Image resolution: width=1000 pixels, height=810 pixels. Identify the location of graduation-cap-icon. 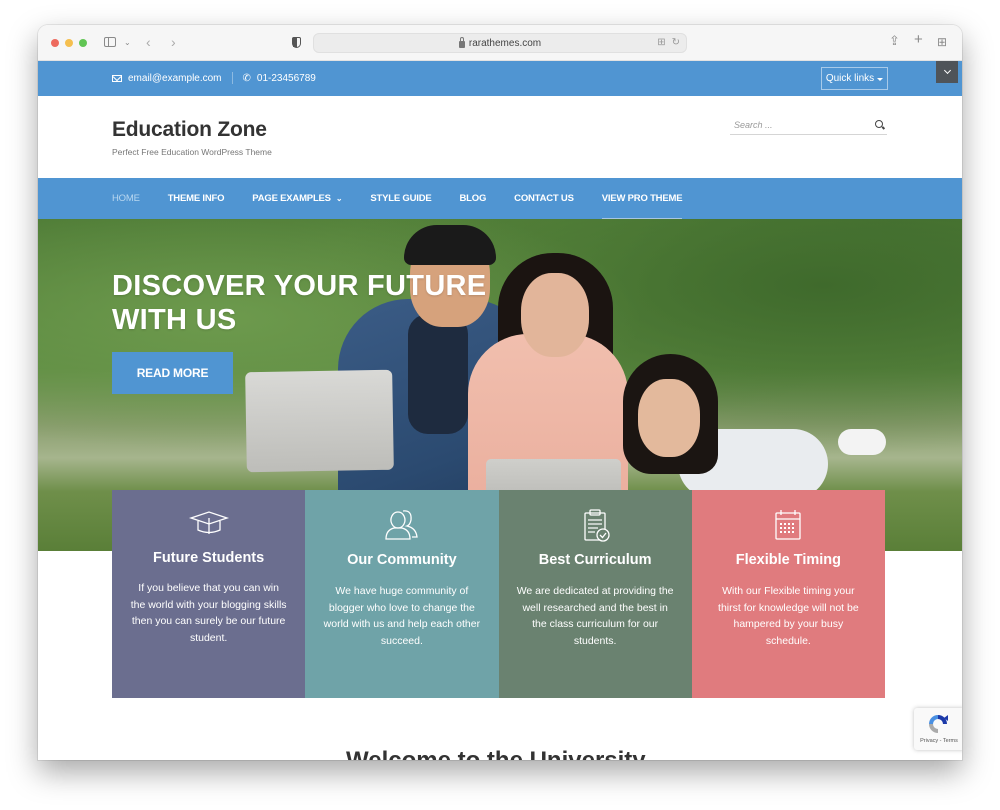
(208, 522).